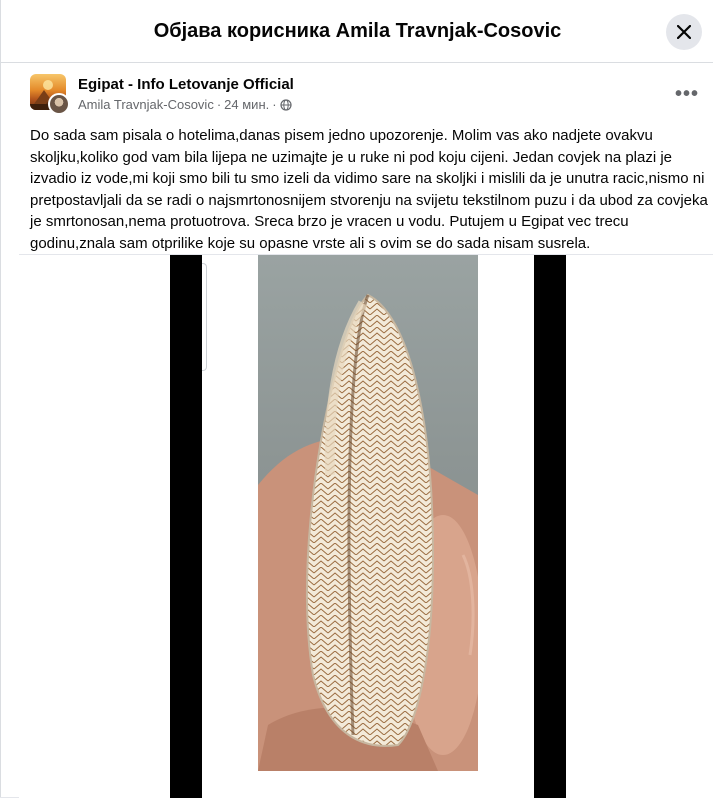  I want to click on dialog-title: Објава корисника Amila Travnjak-Cosovic, so click(357, 31).